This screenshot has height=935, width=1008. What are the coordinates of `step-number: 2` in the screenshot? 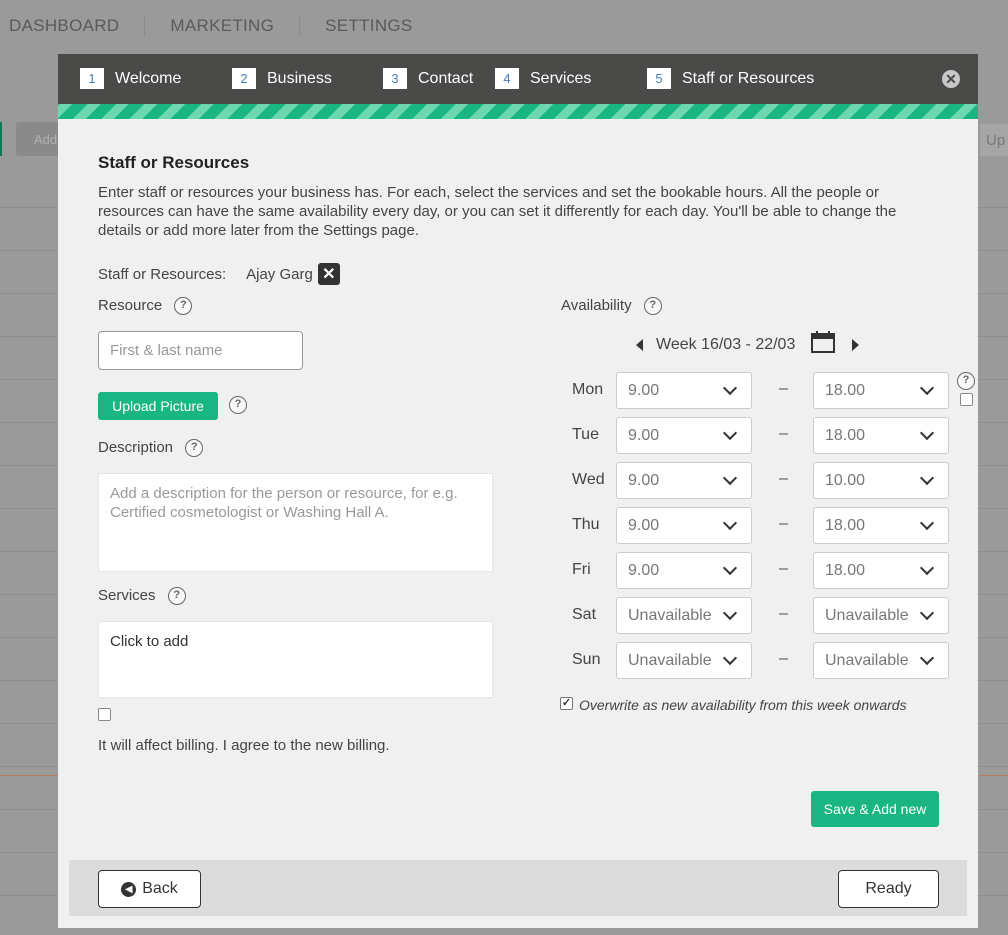 It's located at (244, 78).